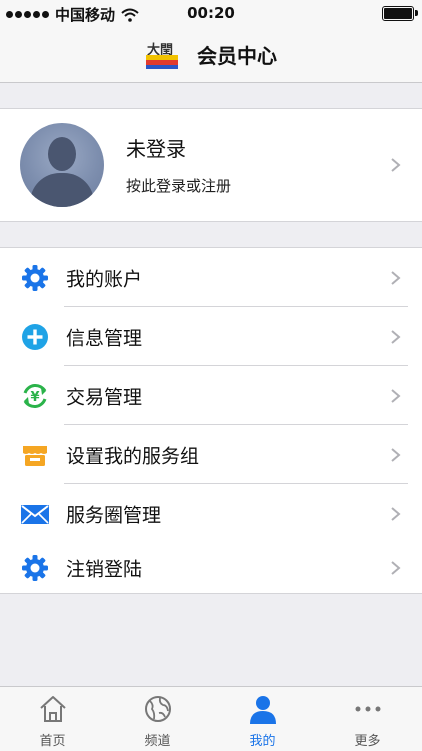  I want to click on menu-item-label: 交易管理, so click(104, 397).